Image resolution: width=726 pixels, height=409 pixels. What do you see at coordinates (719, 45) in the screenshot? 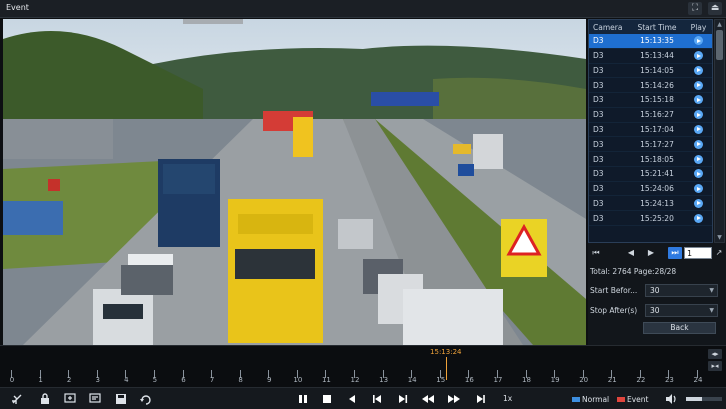
I see `scroll-thumb` at bounding box center [719, 45].